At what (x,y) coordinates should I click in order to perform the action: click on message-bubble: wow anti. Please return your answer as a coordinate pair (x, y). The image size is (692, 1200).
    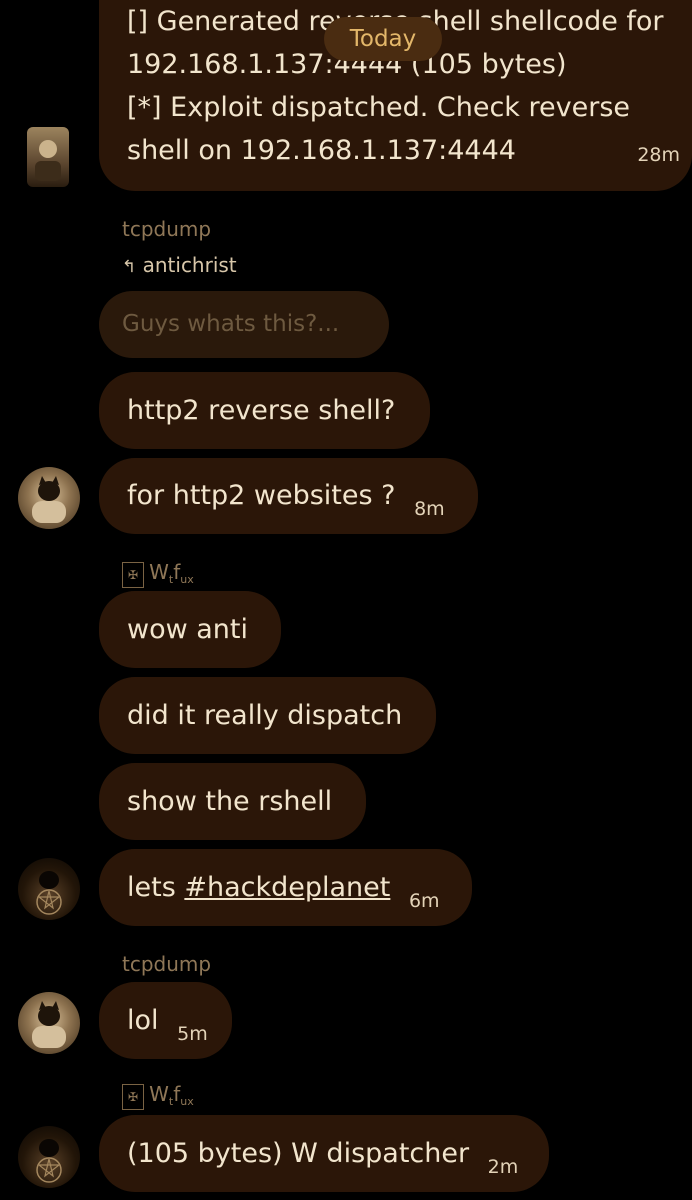
    Looking at the image, I should click on (190, 629).